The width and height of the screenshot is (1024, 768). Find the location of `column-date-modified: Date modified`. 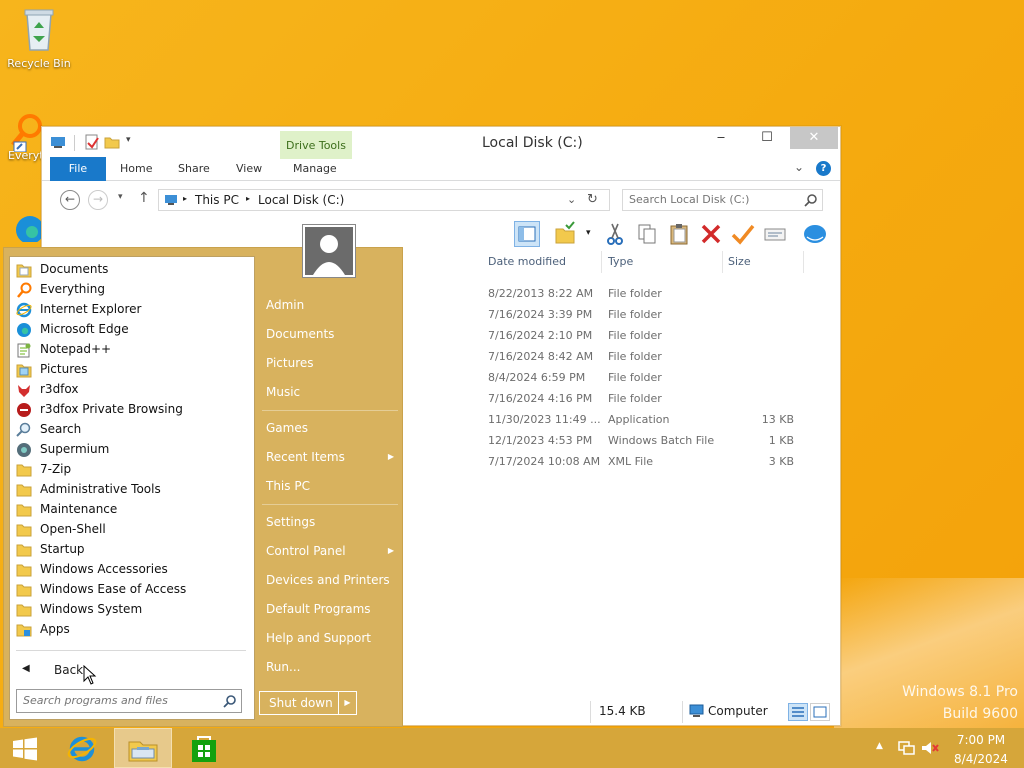

column-date-modified: Date modified is located at coordinates (527, 261).